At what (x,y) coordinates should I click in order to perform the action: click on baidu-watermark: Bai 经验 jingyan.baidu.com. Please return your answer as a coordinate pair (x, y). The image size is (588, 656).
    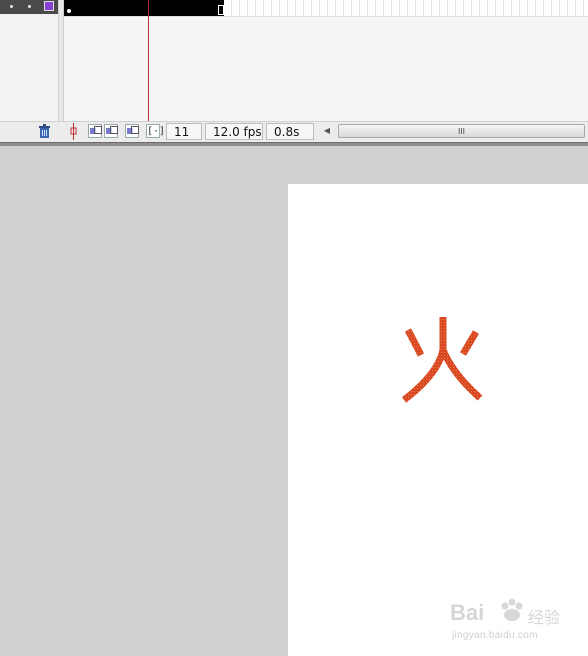
    Looking at the image, I should click on (518, 622).